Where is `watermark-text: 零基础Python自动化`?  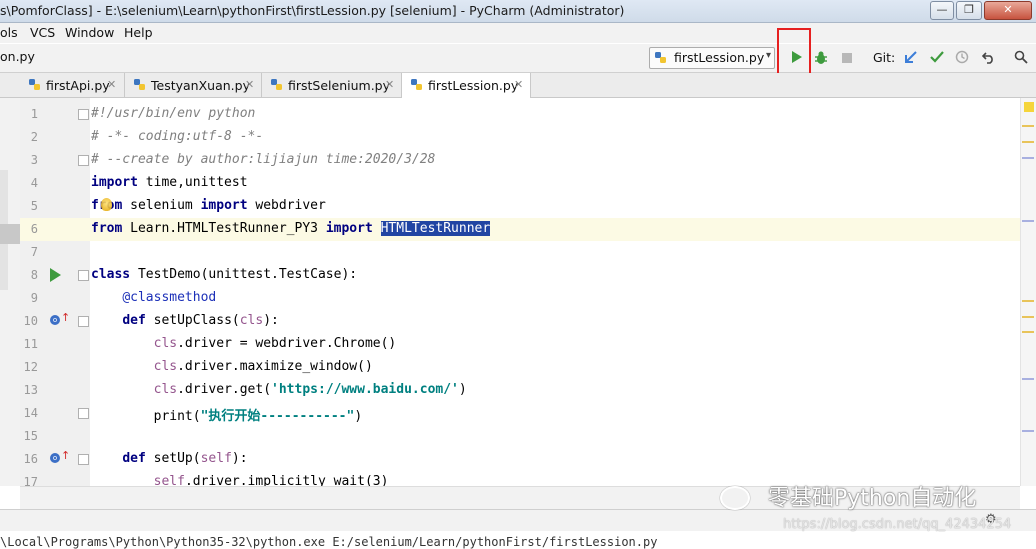 watermark-text: 零基础Python自动化 is located at coordinates (872, 498).